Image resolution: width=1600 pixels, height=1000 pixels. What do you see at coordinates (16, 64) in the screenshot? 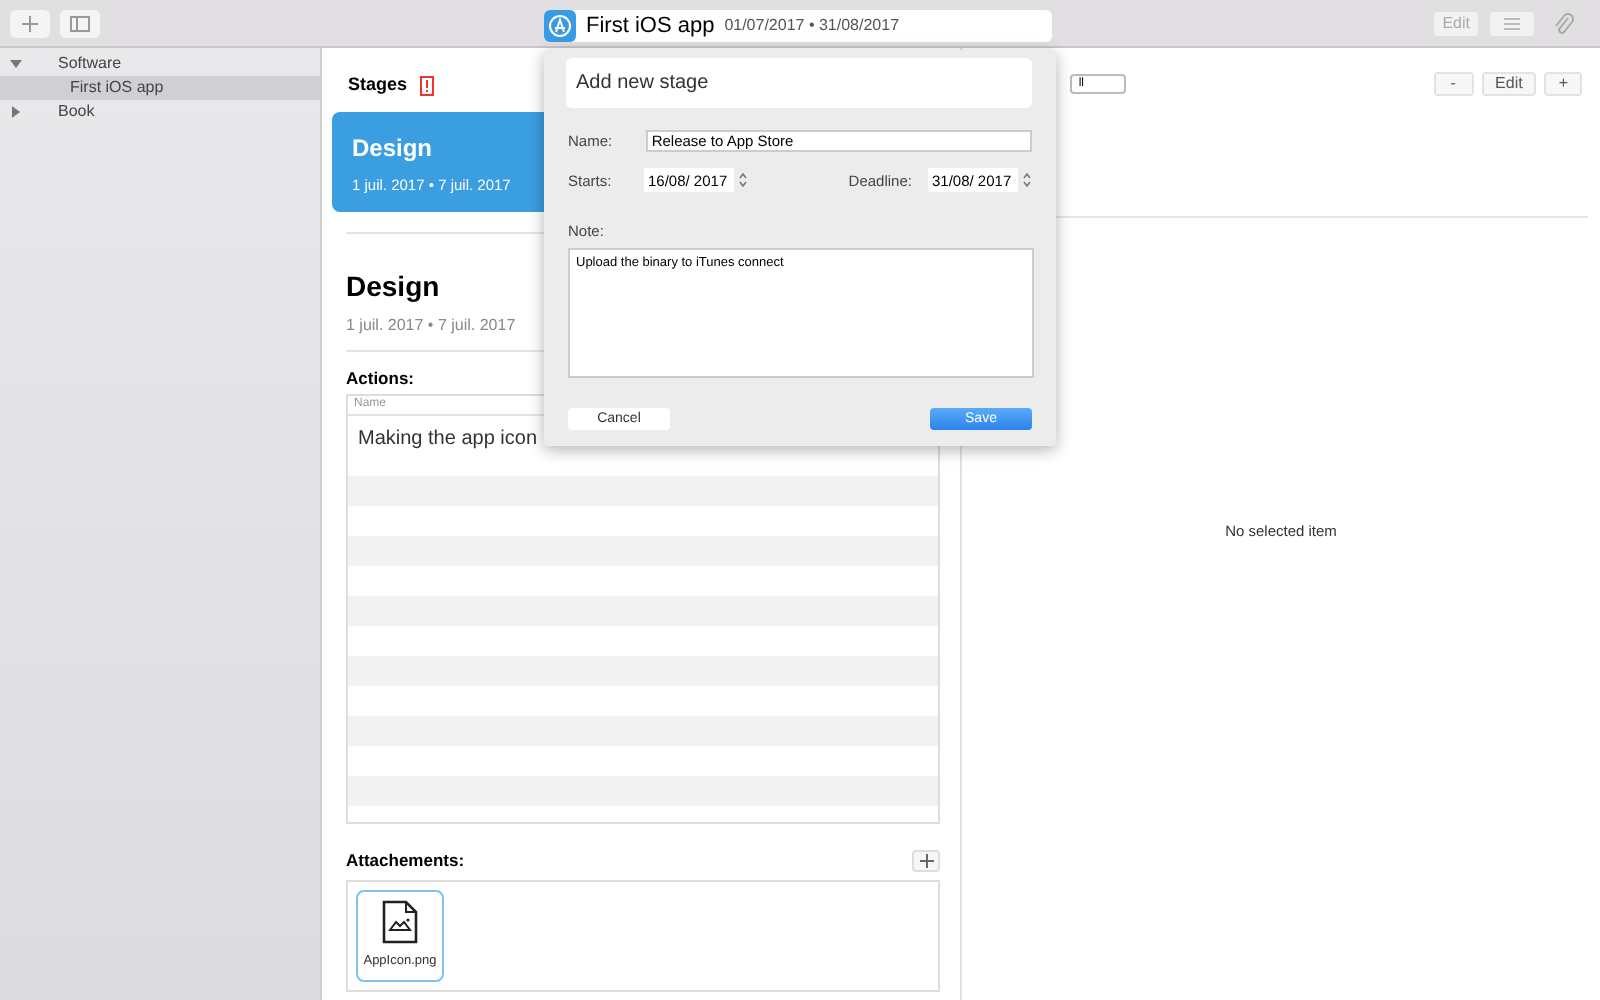
I see `expanded-triangle-icon` at bounding box center [16, 64].